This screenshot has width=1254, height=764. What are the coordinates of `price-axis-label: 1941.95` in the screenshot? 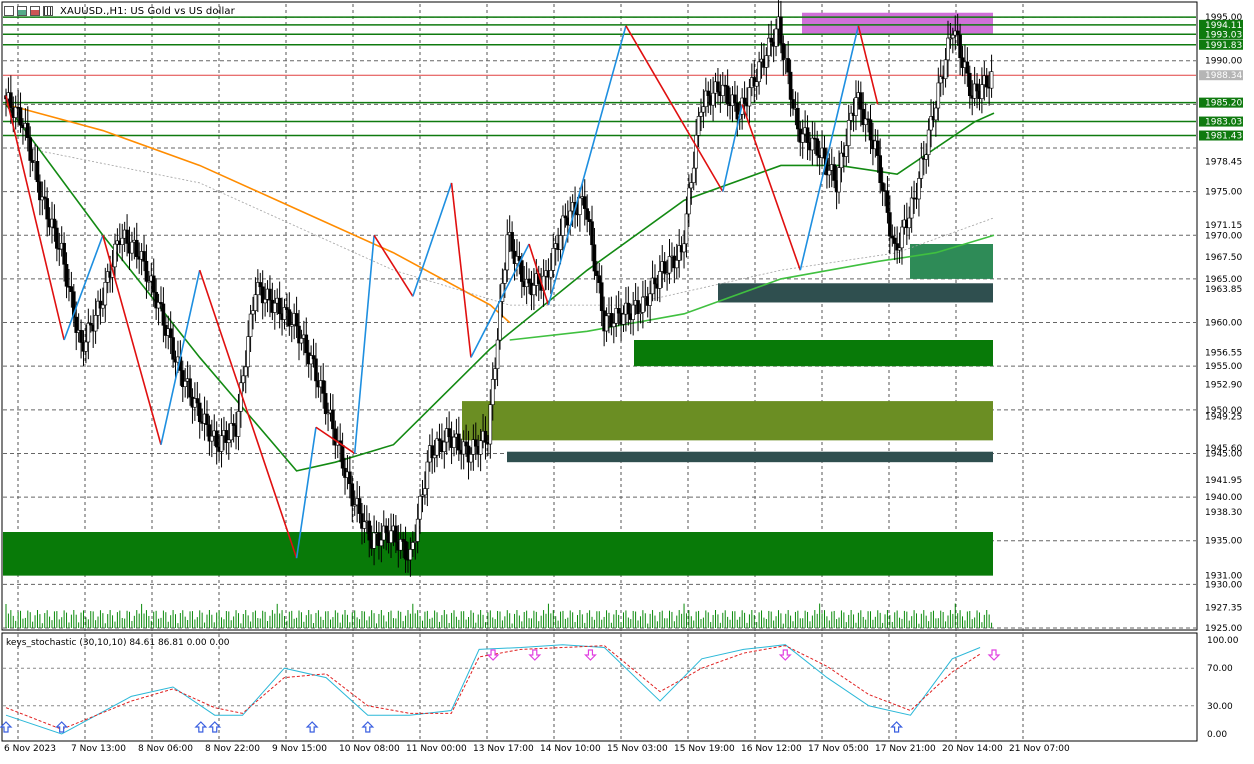 It's located at (1223, 481).